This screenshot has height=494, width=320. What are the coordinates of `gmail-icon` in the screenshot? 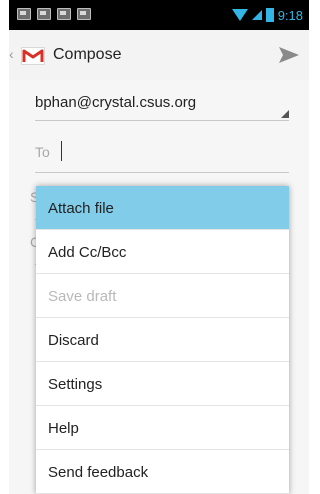 It's located at (33, 56).